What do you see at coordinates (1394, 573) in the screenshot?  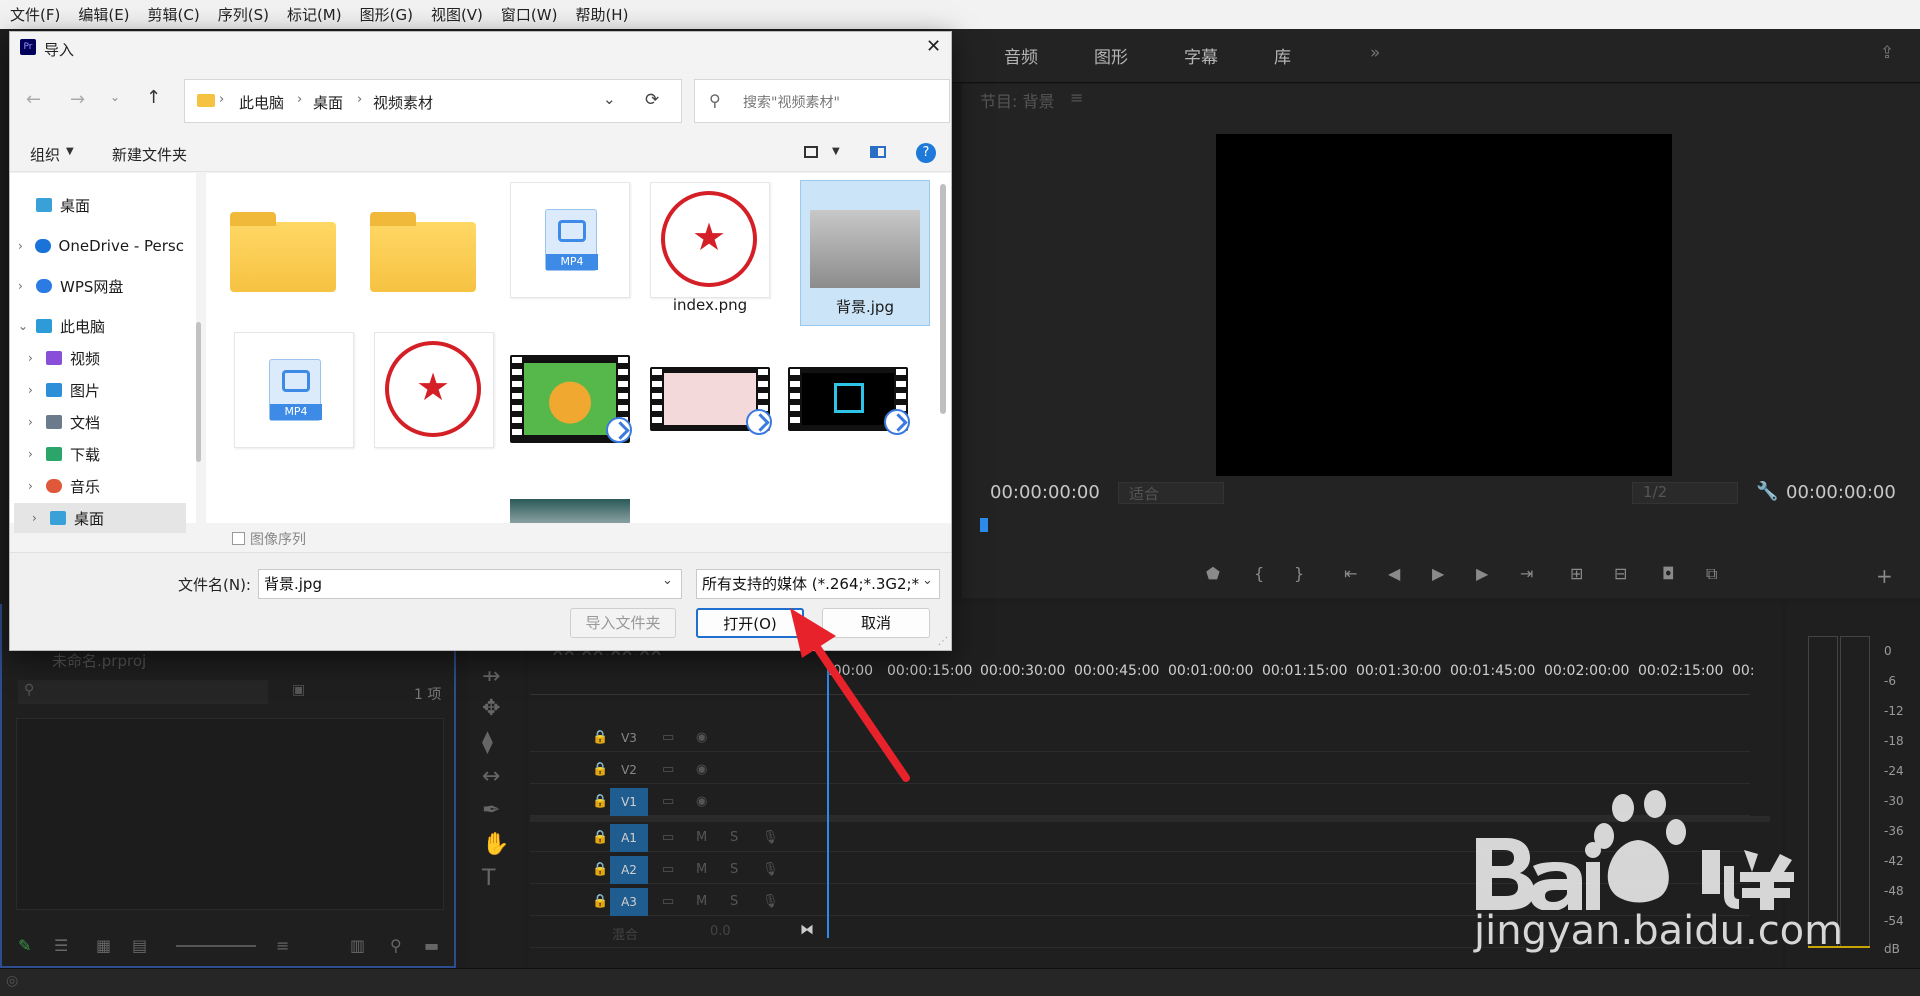 I see `step-back-icon: ◀` at bounding box center [1394, 573].